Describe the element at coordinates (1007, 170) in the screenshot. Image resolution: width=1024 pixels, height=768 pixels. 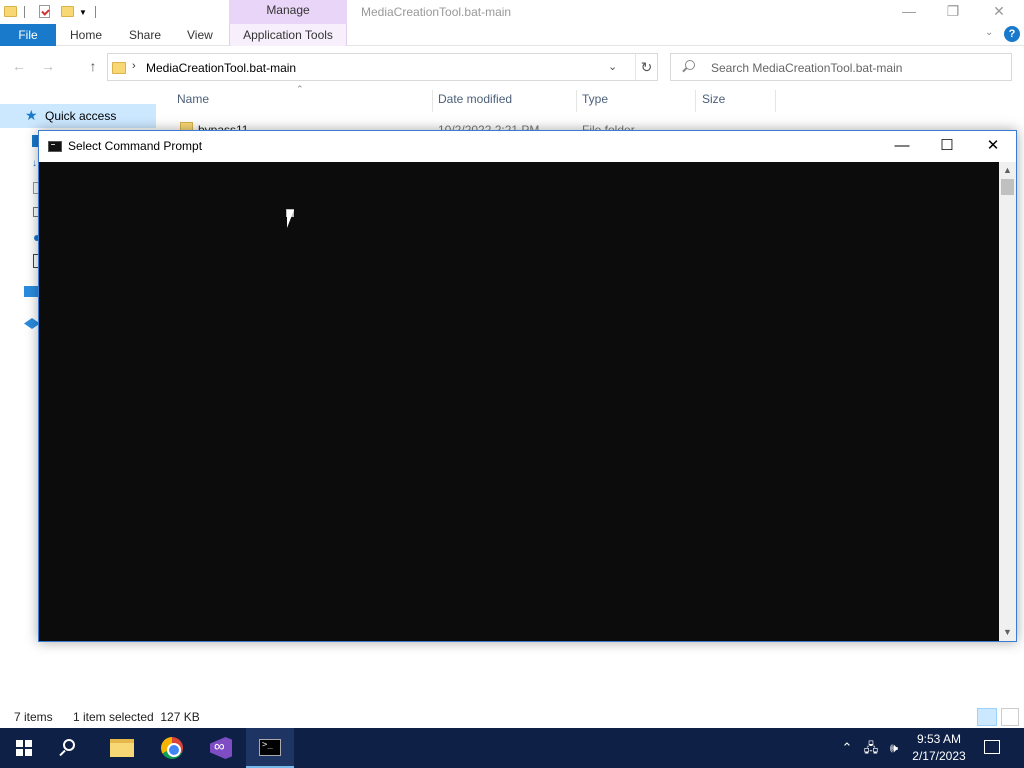
I see `scroll-up-icon: ▲` at that location.